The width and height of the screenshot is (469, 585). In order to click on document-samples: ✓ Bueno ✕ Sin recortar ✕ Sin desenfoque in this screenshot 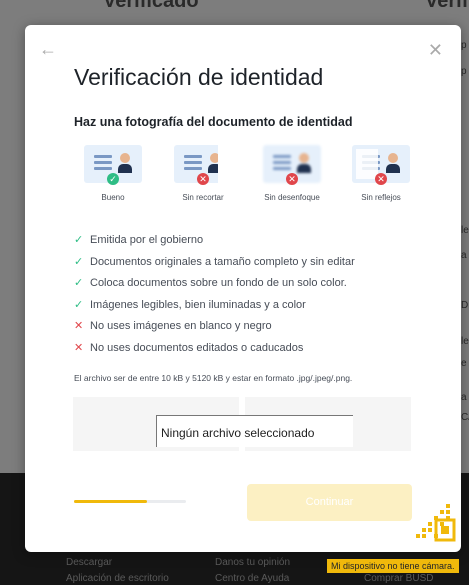, I will do `click(248, 180)`.